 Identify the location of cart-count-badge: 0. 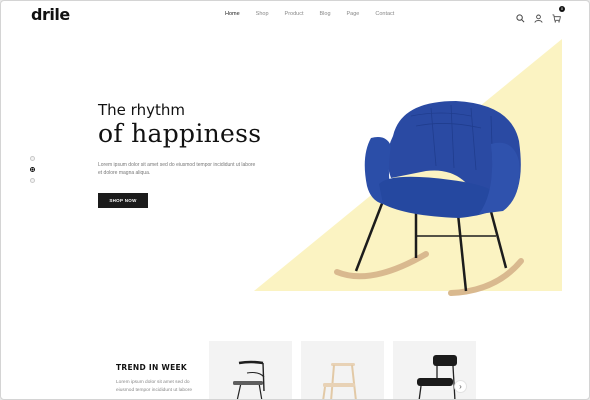
(562, 9).